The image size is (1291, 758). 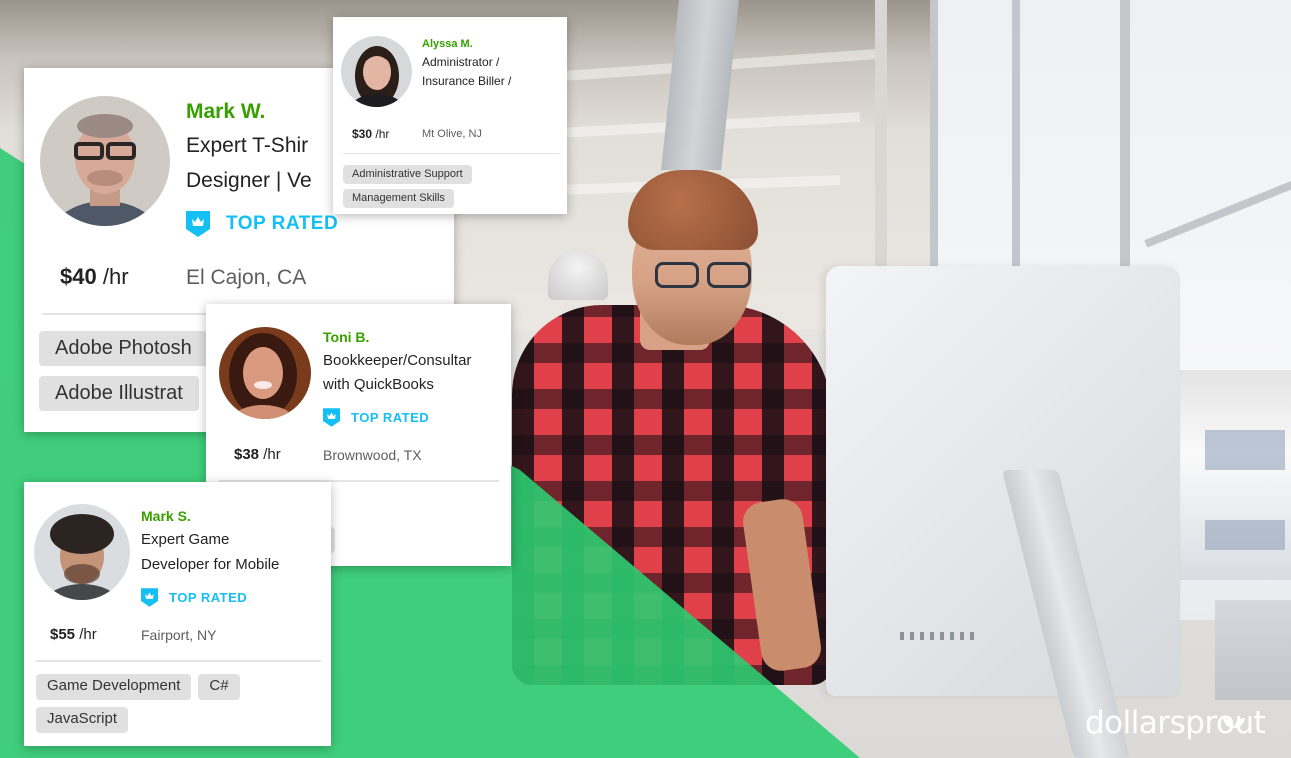 I want to click on hourly-rate: $40 /hr, so click(x=94, y=277).